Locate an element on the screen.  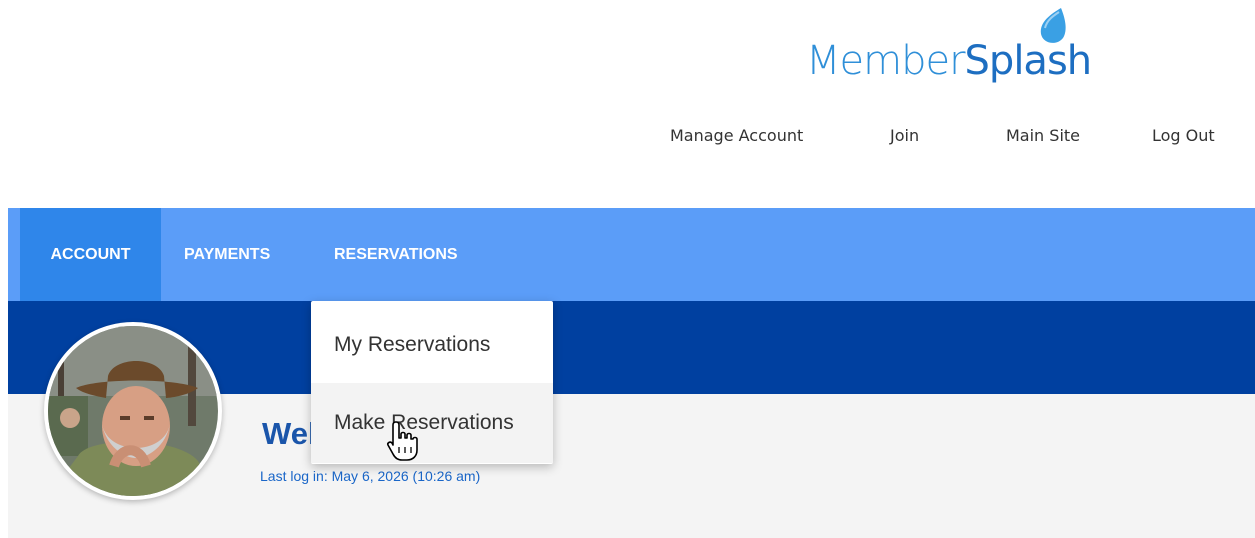
nav-tab-payments: PAYMENTS is located at coordinates (227, 254).